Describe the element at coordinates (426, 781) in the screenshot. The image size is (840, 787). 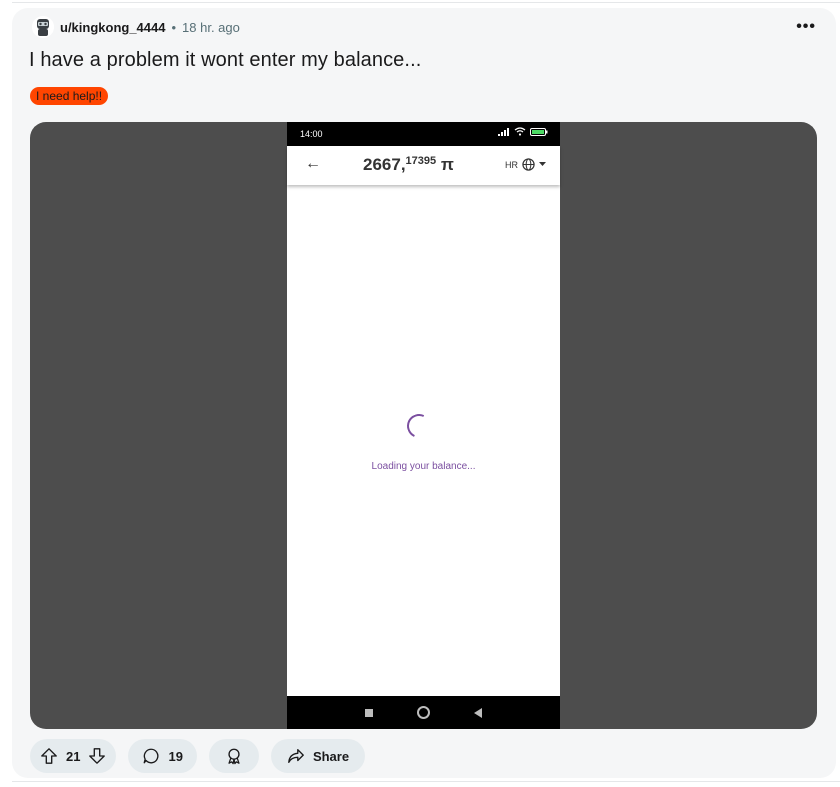
I see `bottom-divider` at that location.